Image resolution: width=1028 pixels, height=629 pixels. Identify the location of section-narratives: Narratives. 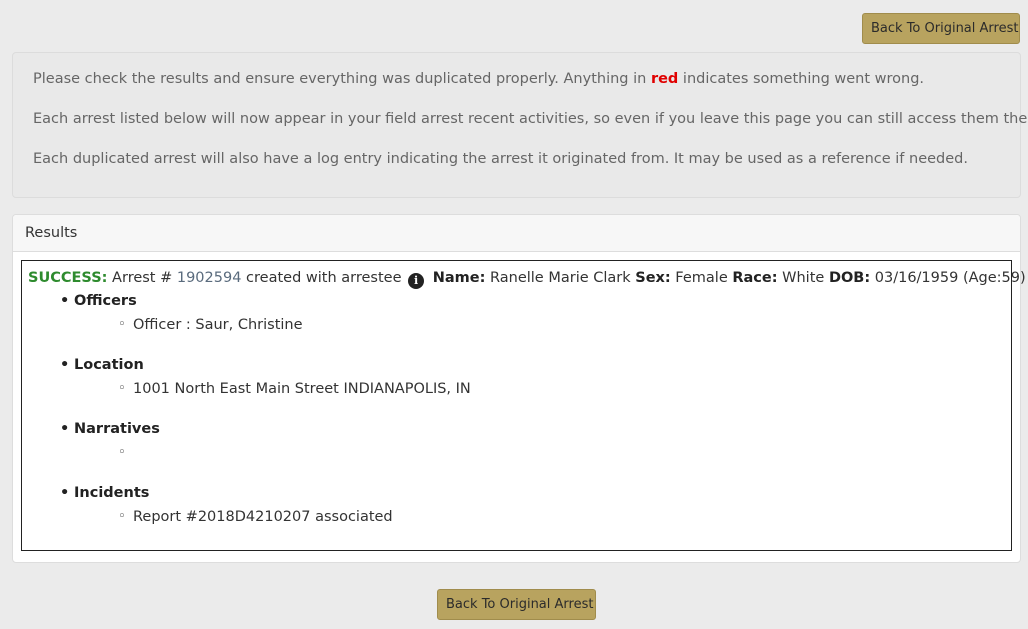
(529, 449).